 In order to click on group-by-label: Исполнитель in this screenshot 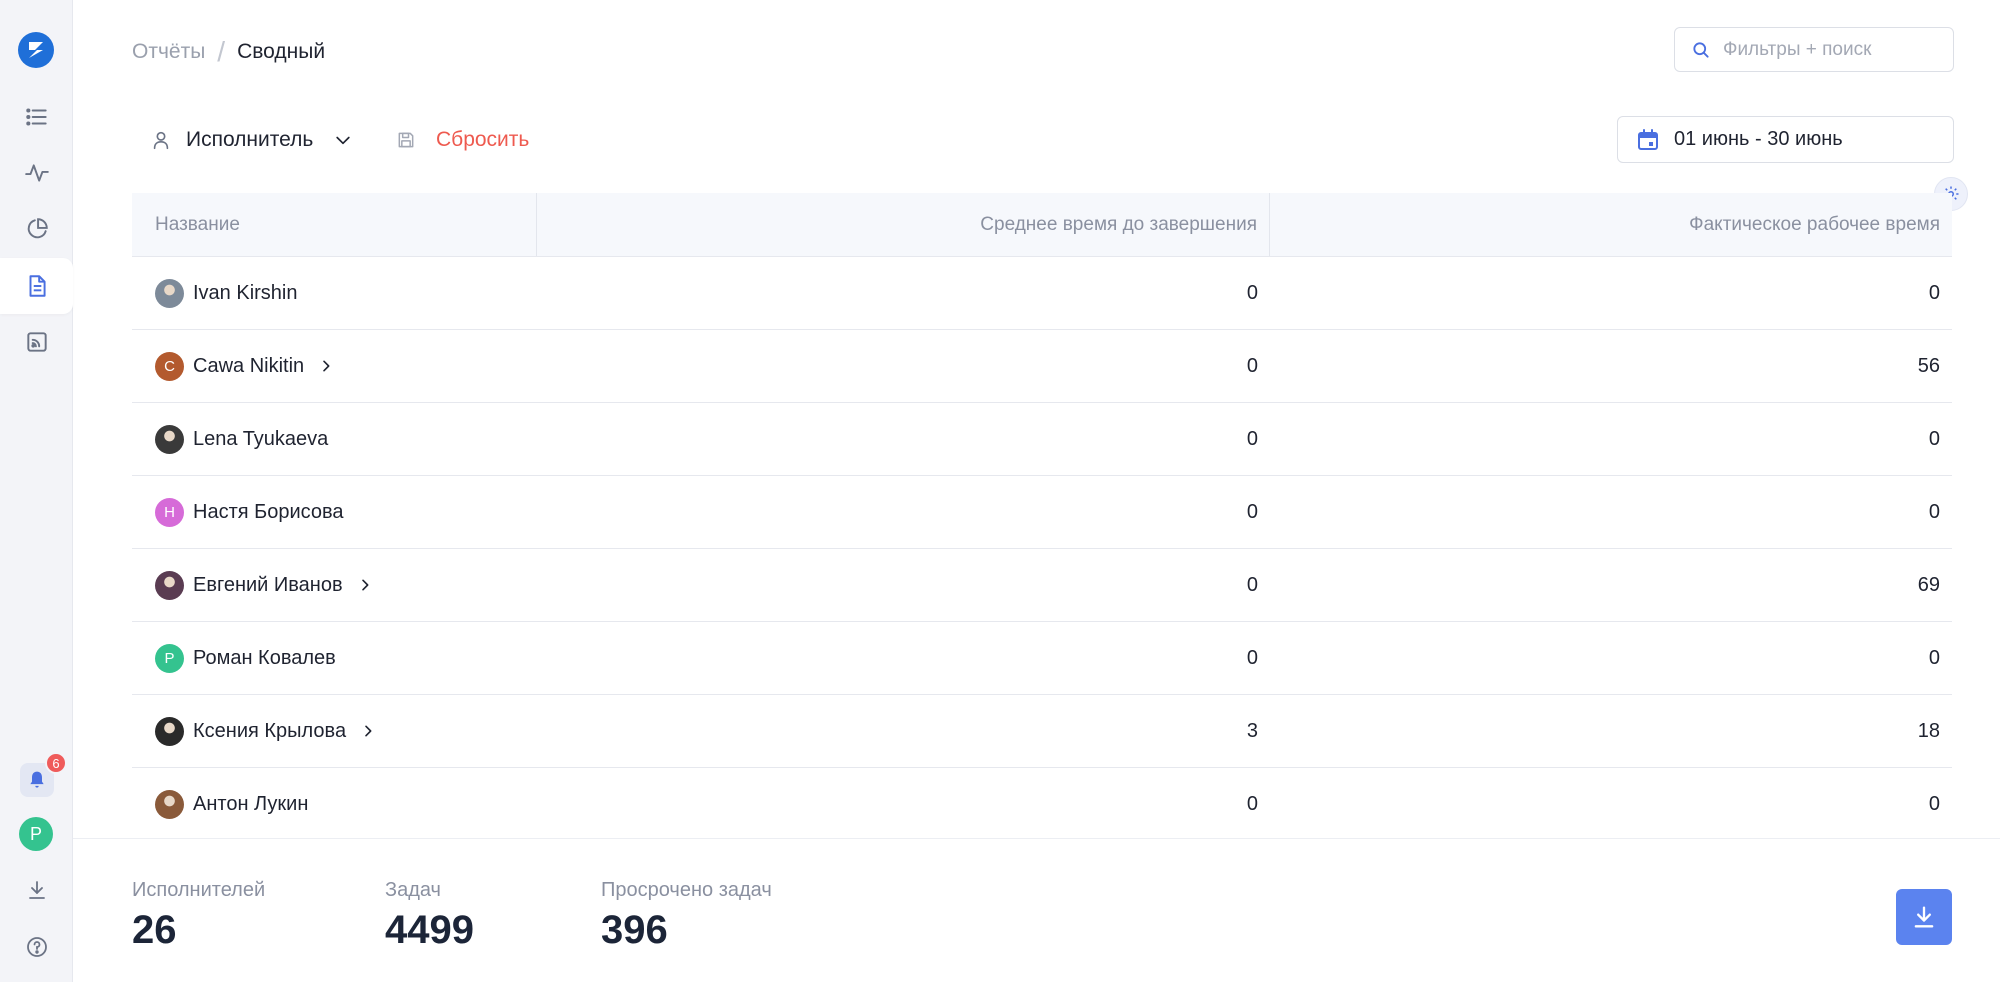, I will do `click(250, 139)`.